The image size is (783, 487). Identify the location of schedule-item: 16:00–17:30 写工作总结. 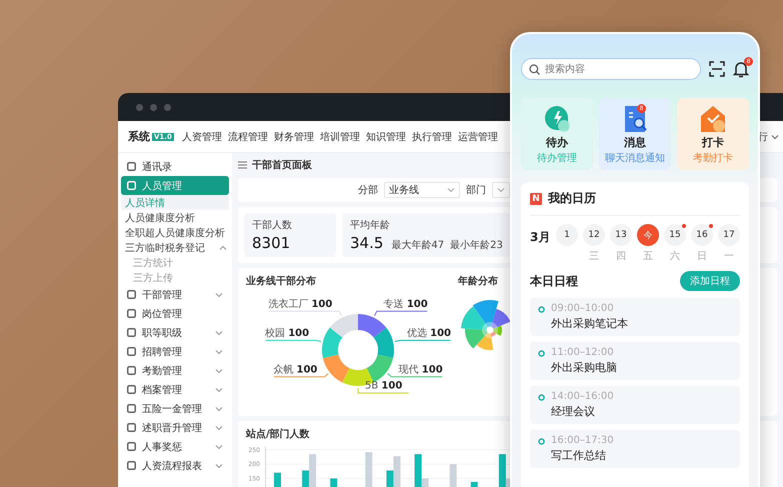
(635, 449).